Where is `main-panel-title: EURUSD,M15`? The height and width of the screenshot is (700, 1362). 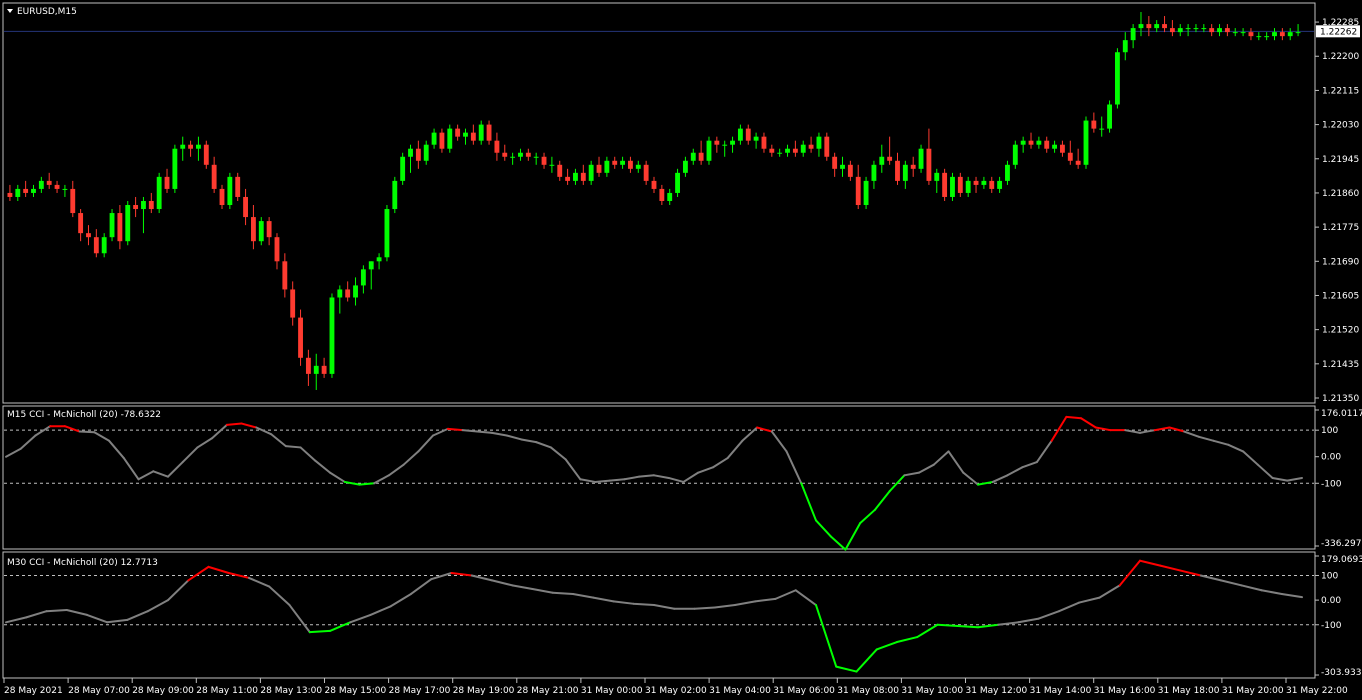
main-panel-title: EURUSD,M15 is located at coordinates (42, 12).